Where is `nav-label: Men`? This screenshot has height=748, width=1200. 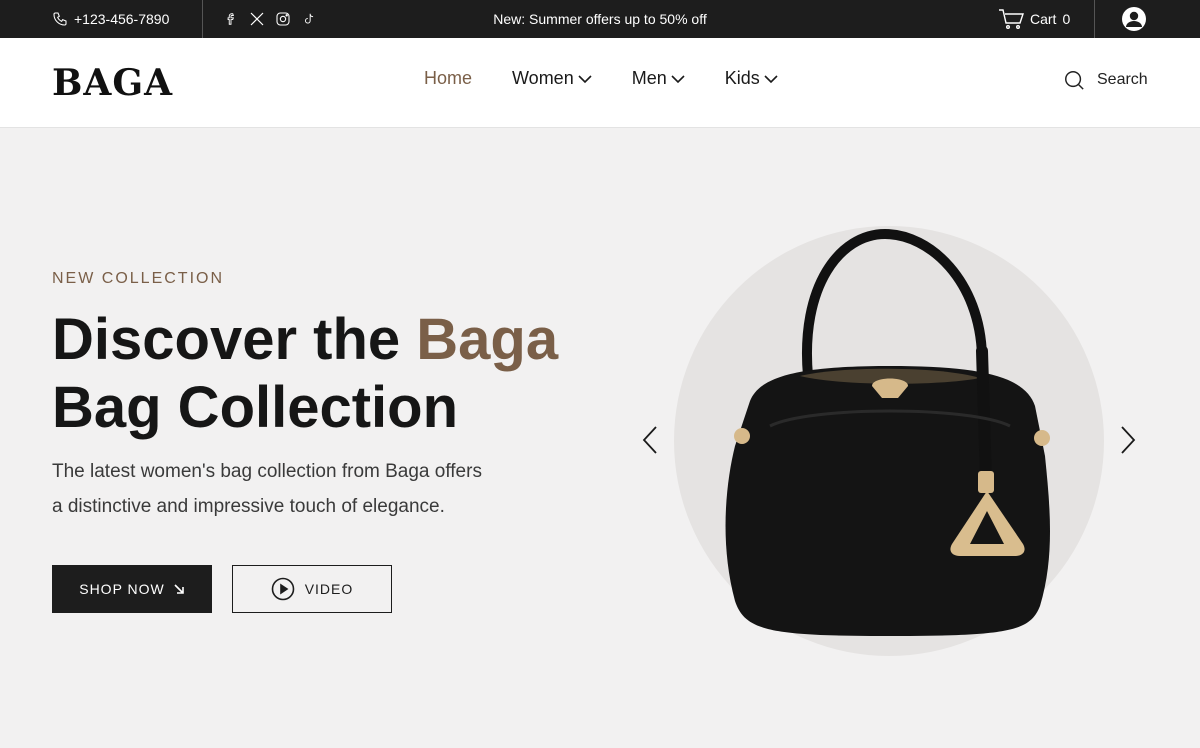 nav-label: Men is located at coordinates (649, 78).